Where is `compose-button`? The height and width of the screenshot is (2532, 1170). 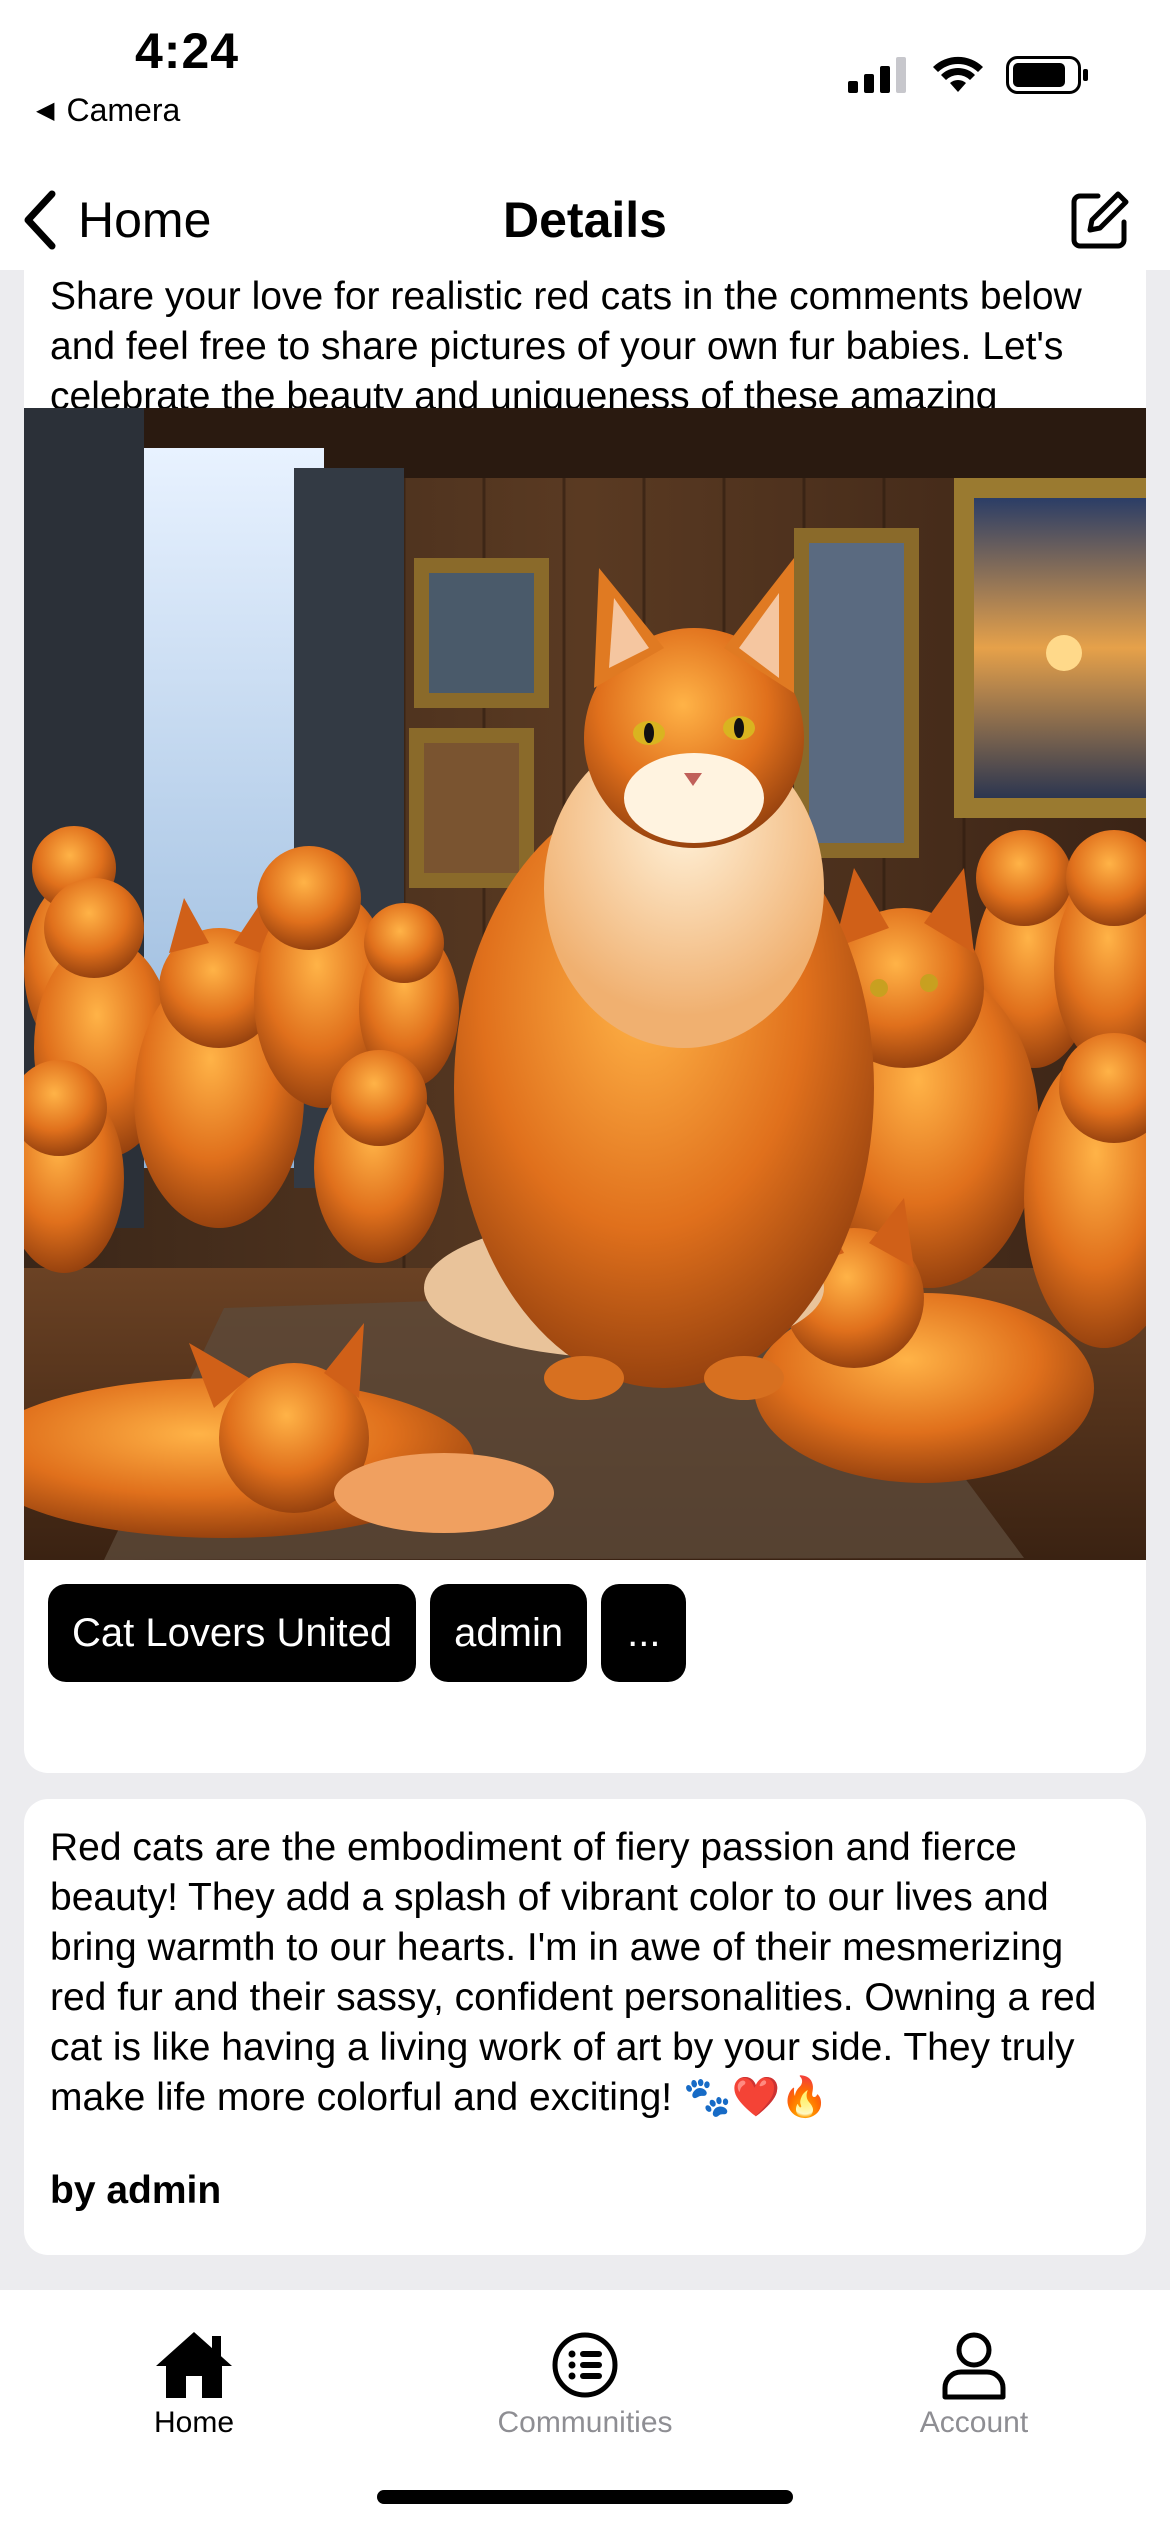
compose-button is located at coordinates (1100, 222).